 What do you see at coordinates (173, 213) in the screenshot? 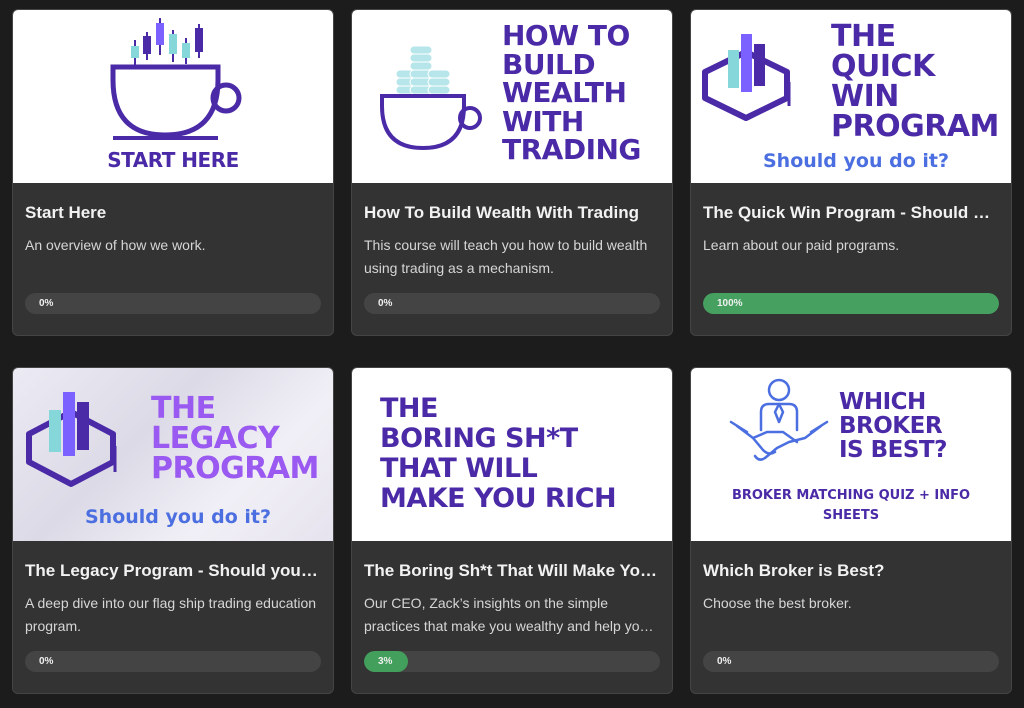
I see `course-title: Start Here` at bounding box center [173, 213].